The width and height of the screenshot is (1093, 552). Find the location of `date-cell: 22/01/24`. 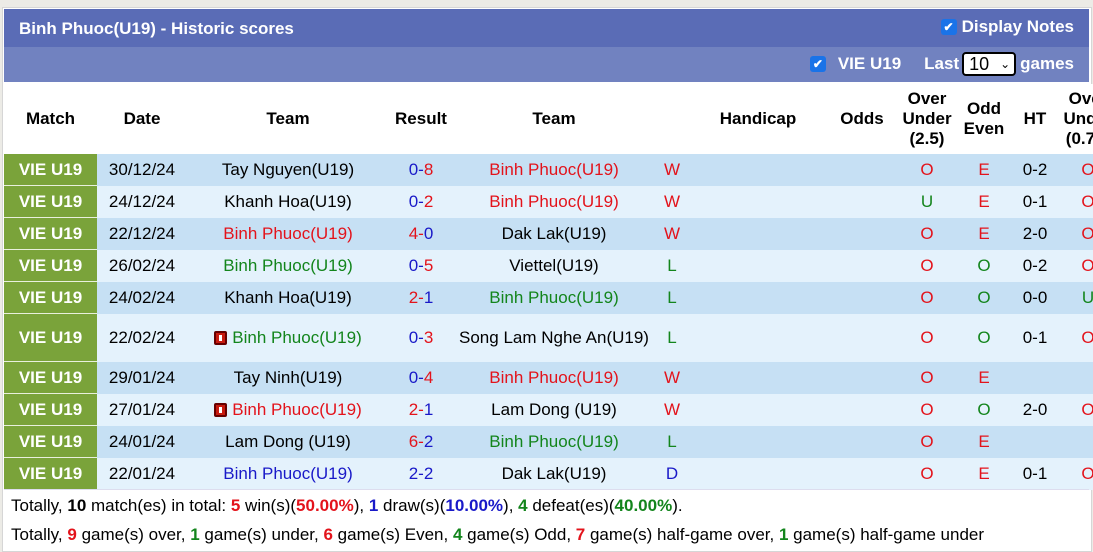

date-cell: 22/01/24 is located at coordinates (142, 473).